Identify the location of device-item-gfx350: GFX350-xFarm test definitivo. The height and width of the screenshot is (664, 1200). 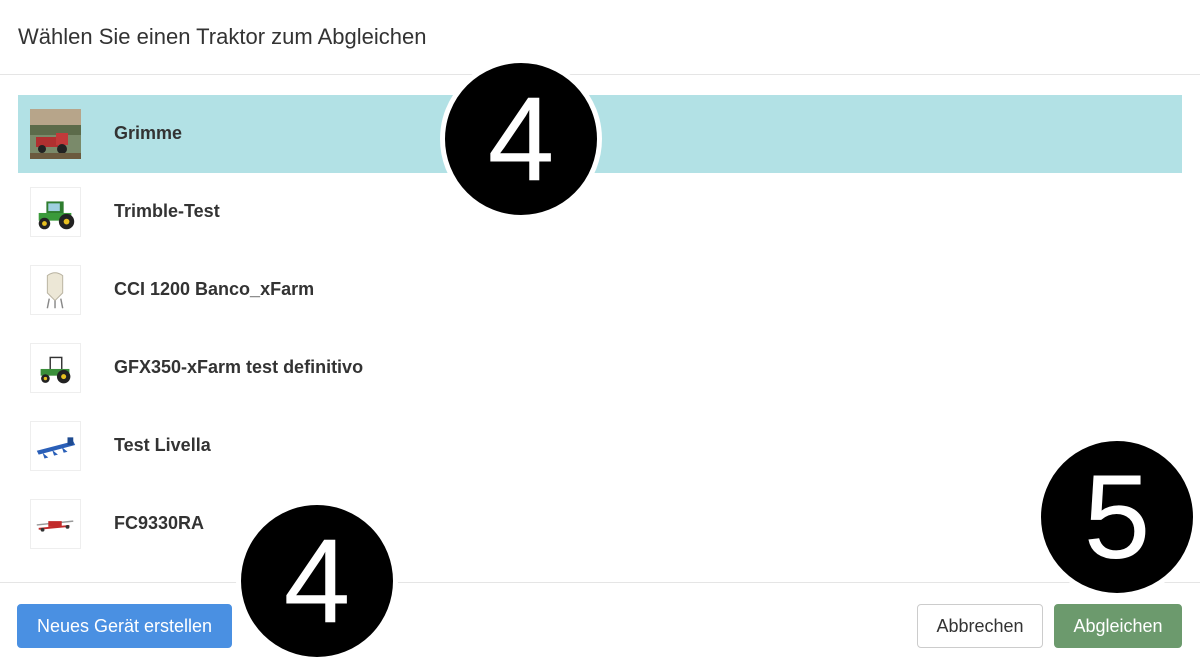
(600, 368).